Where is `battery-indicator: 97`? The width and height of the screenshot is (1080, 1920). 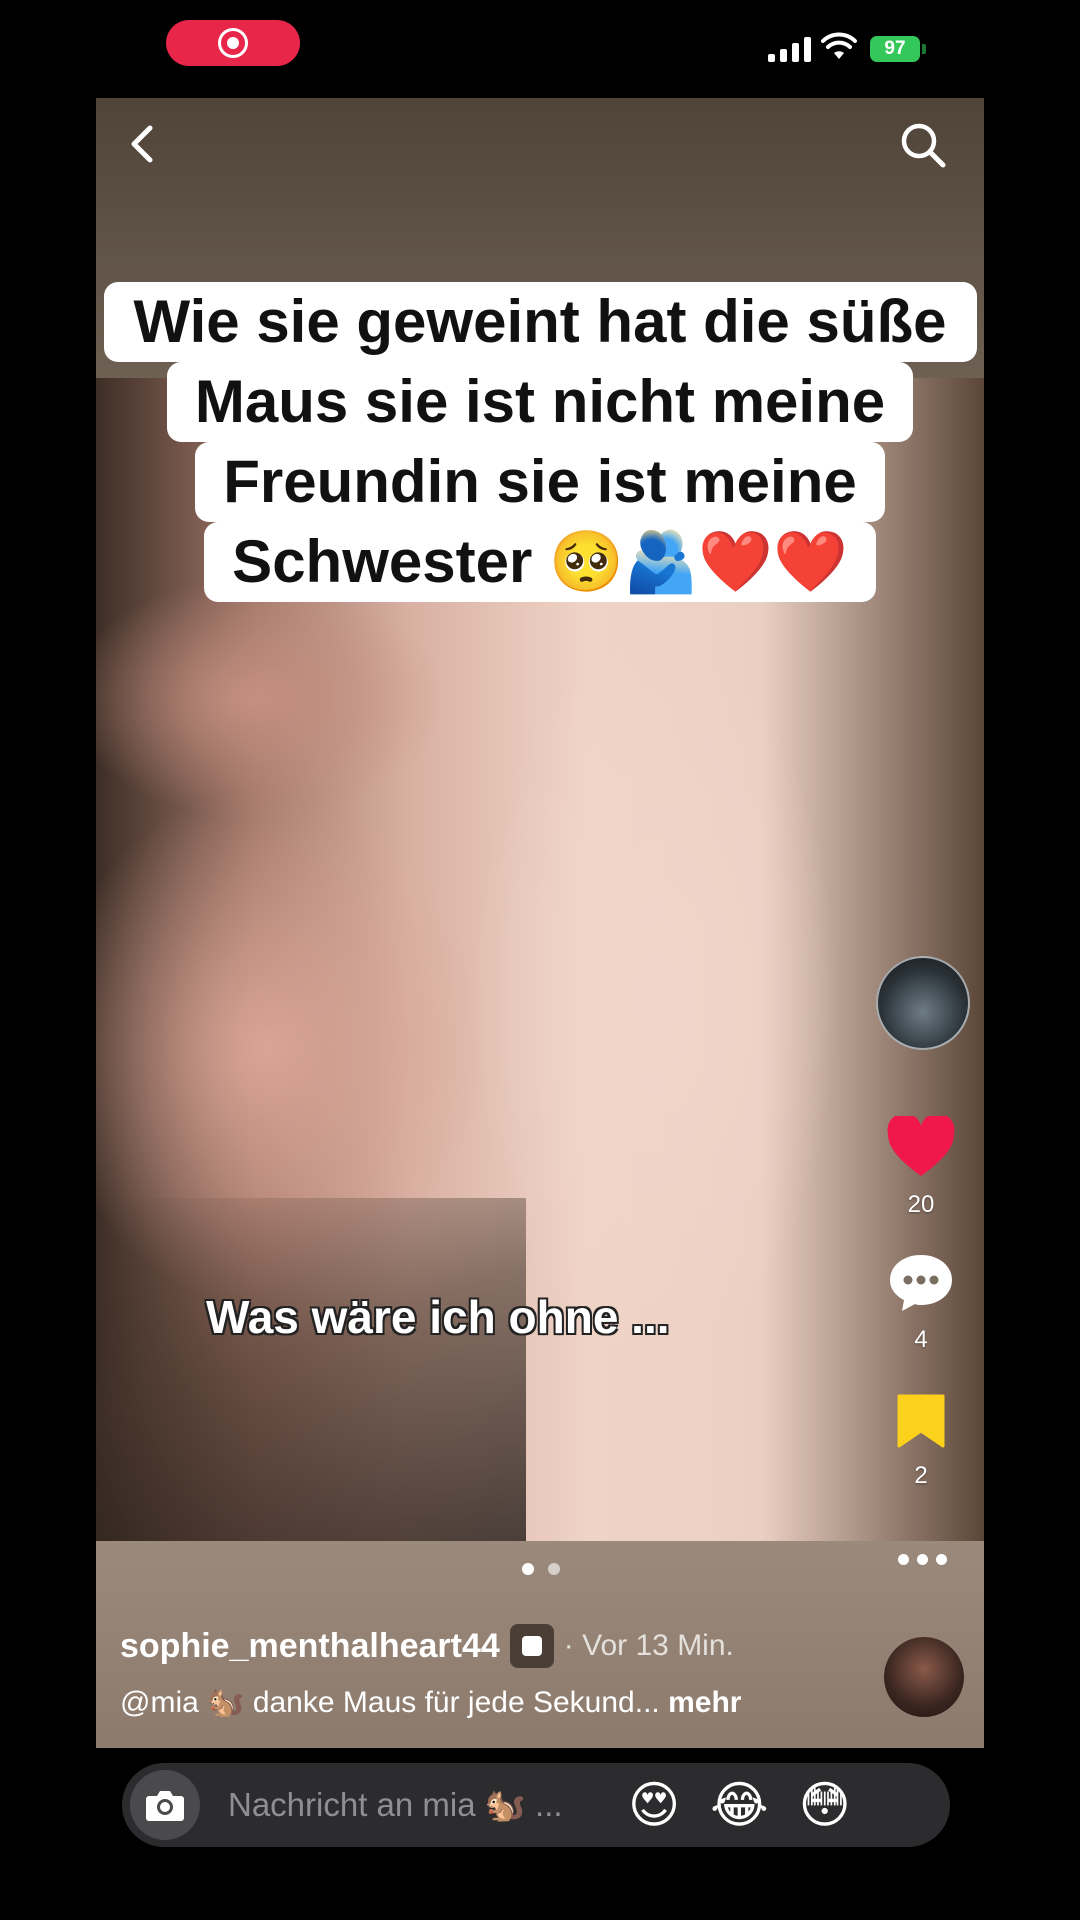
battery-indicator: 97 is located at coordinates (898, 49).